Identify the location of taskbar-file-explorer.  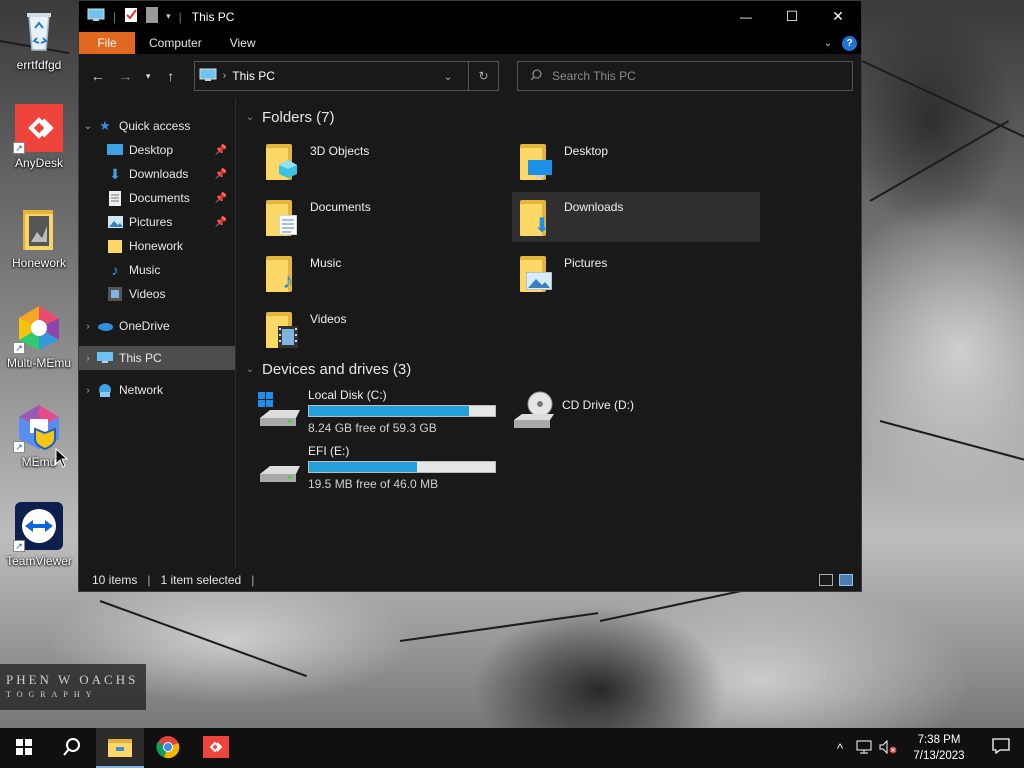
(120, 748).